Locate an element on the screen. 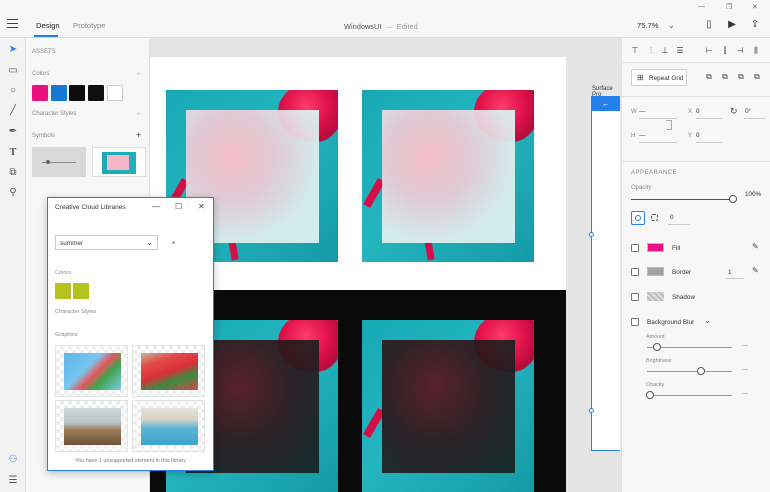  opacity-value: 100% is located at coordinates (753, 194).